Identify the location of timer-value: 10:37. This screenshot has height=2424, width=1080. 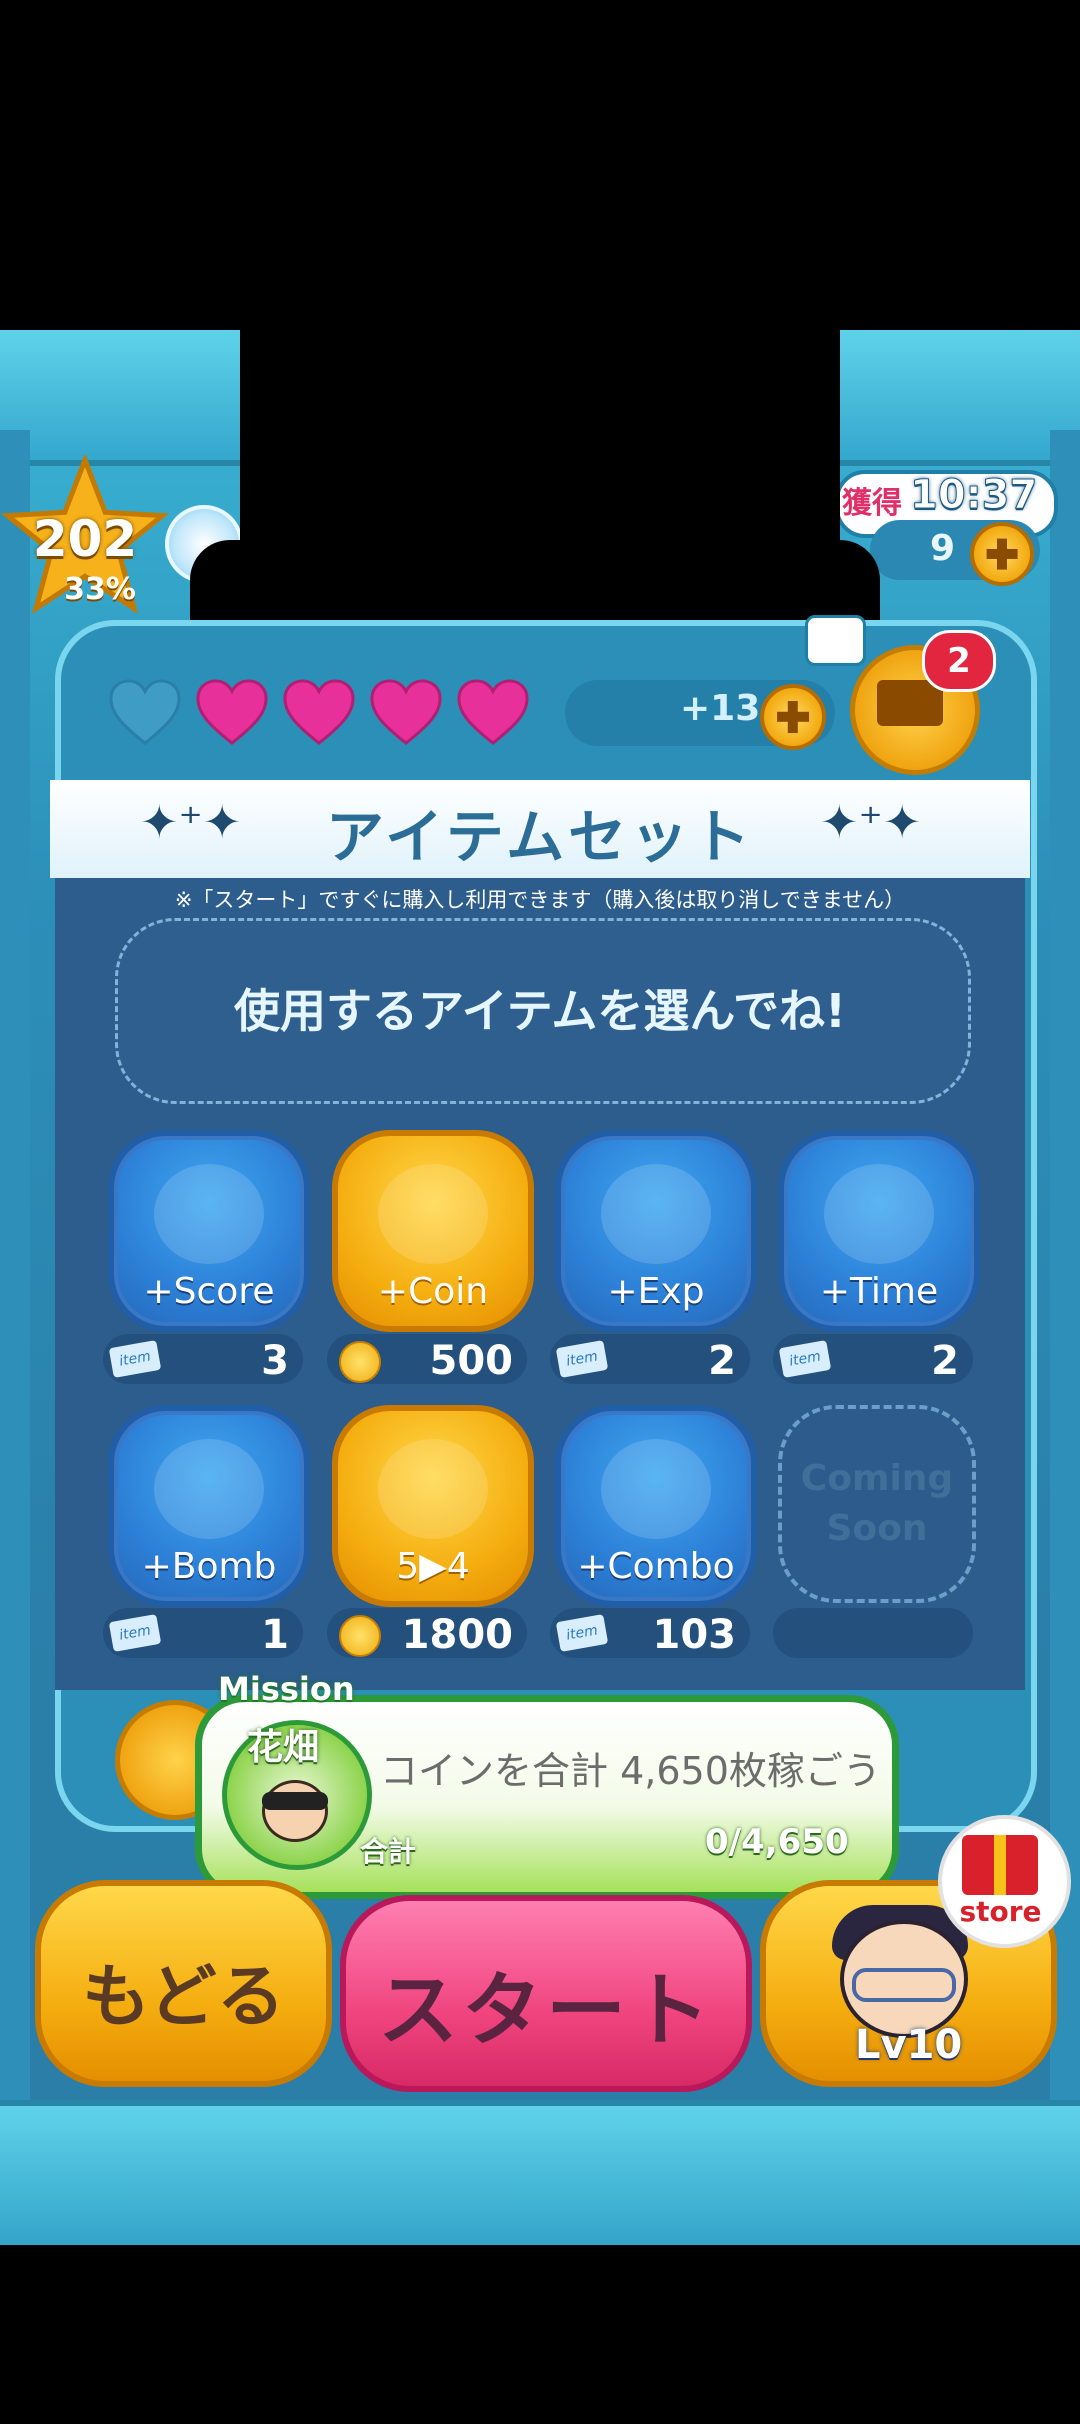
(973, 495).